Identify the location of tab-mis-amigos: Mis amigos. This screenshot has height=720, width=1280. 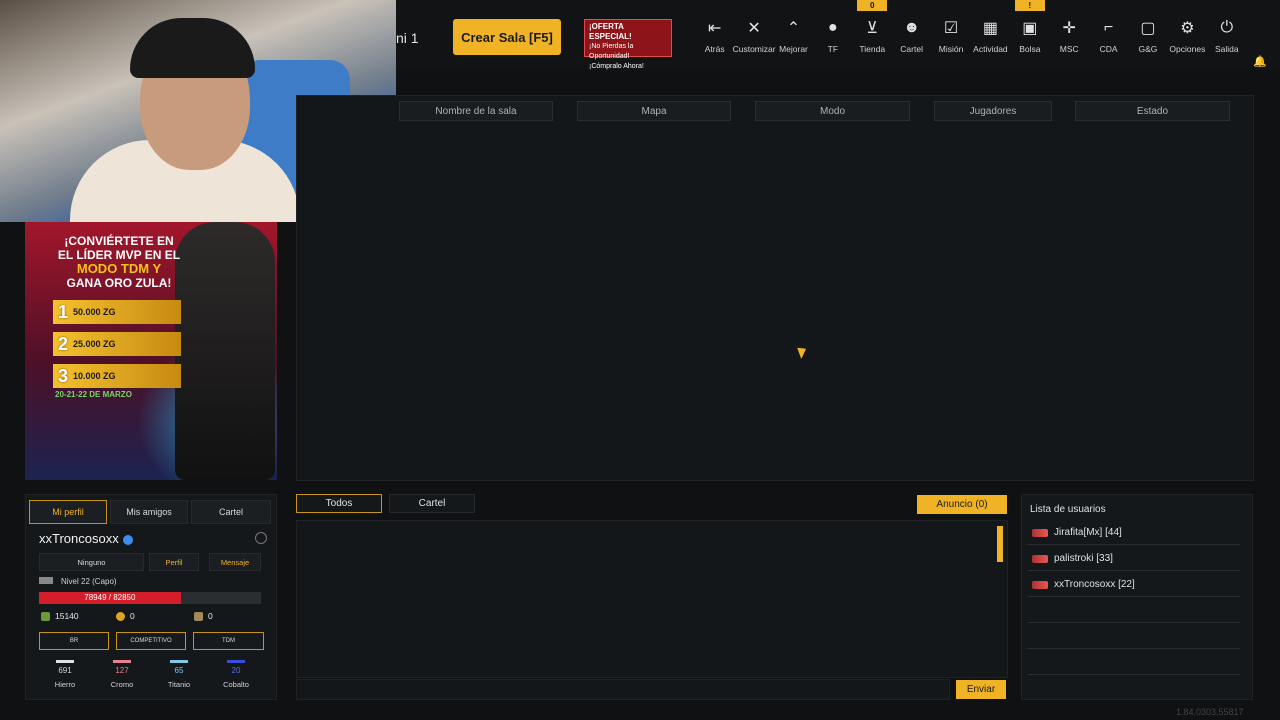
(149, 512).